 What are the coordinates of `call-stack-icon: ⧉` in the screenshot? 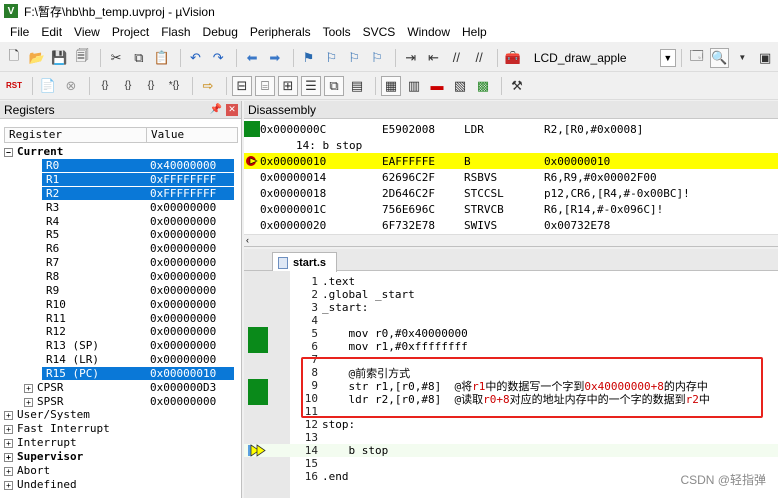 It's located at (334, 85).